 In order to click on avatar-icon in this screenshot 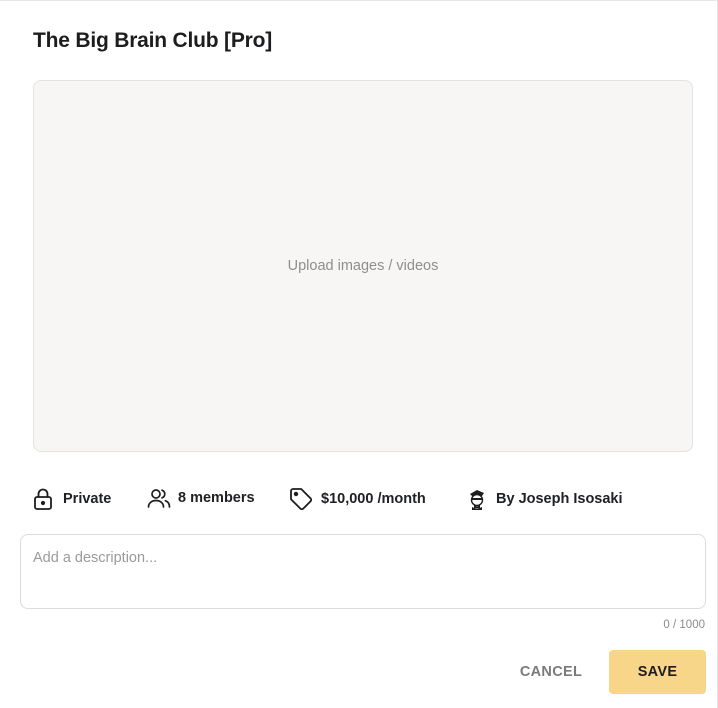, I will do `click(477, 499)`.